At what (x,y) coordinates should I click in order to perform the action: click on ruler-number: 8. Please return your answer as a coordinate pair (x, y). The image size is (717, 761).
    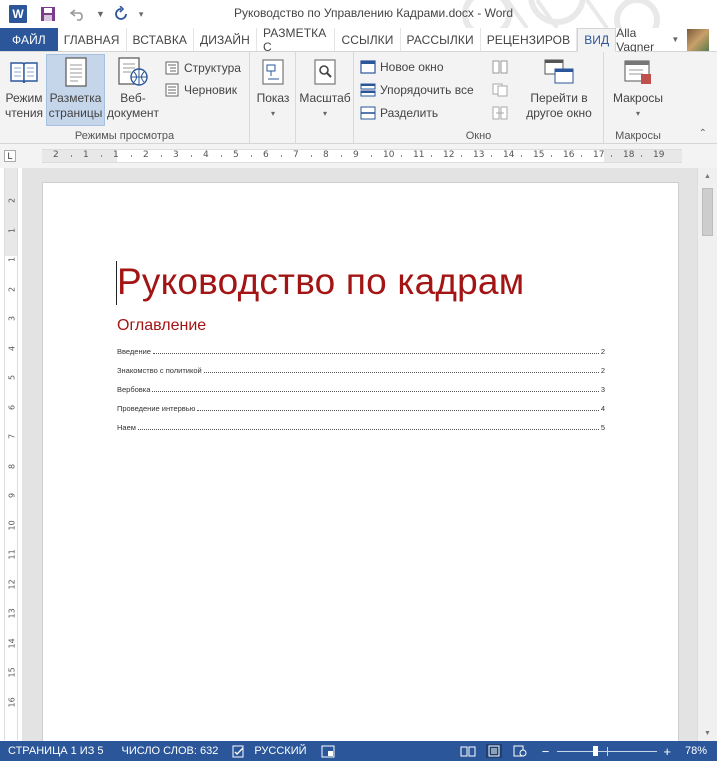
    Looking at the image, I should click on (326, 155).